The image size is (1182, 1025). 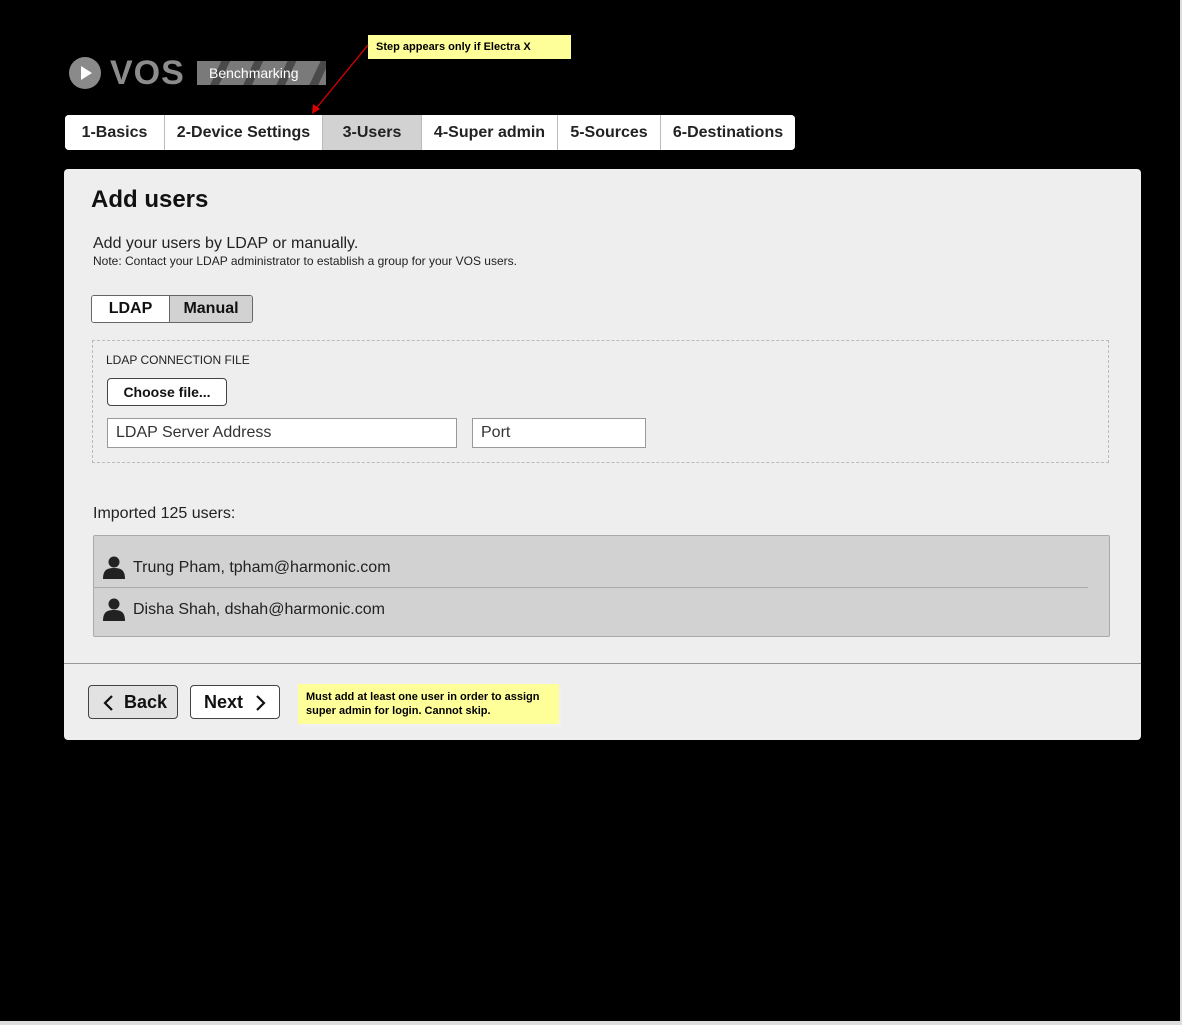 I want to click on next-label: Next, so click(x=224, y=702).